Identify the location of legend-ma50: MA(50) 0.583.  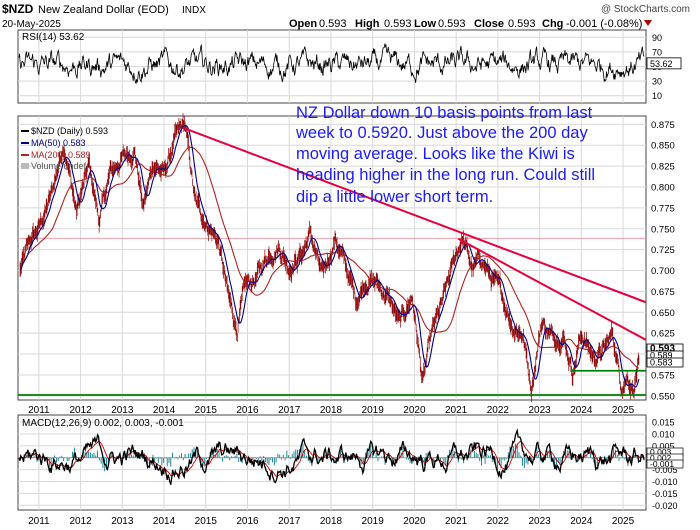
(58, 143).